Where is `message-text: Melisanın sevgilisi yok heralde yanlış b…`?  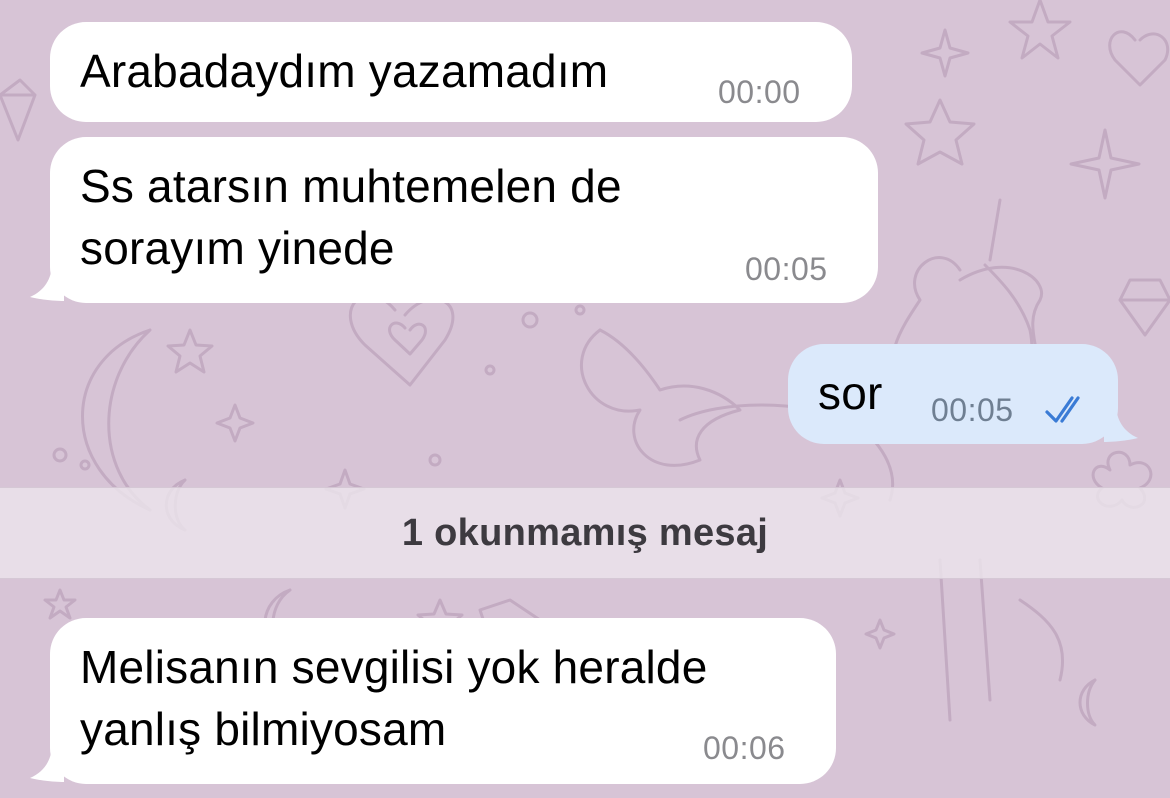 message-text: Melisanın sevgilisi yok heralde yanlış b… is located at coordinates (394, 698).